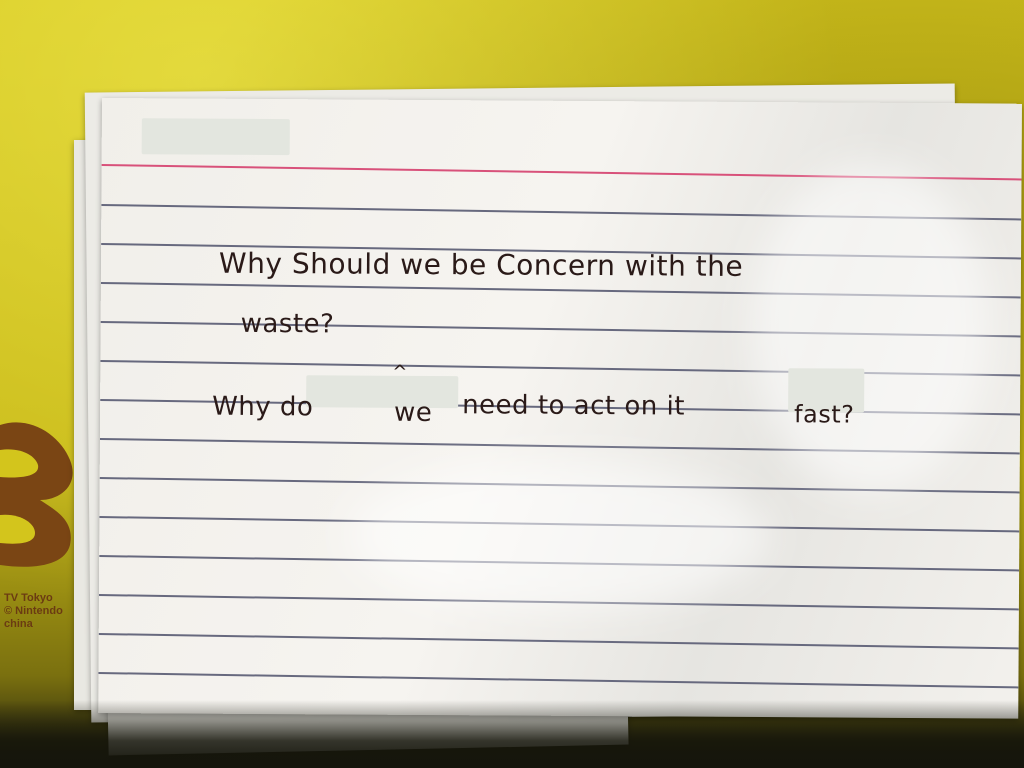 Image resolution: width=1024 pixels, height=768 pixels. What do you see at coordinates (382, 392) in the screenshot?
I see `redacted-word-area` at bounding box center [382, 392].